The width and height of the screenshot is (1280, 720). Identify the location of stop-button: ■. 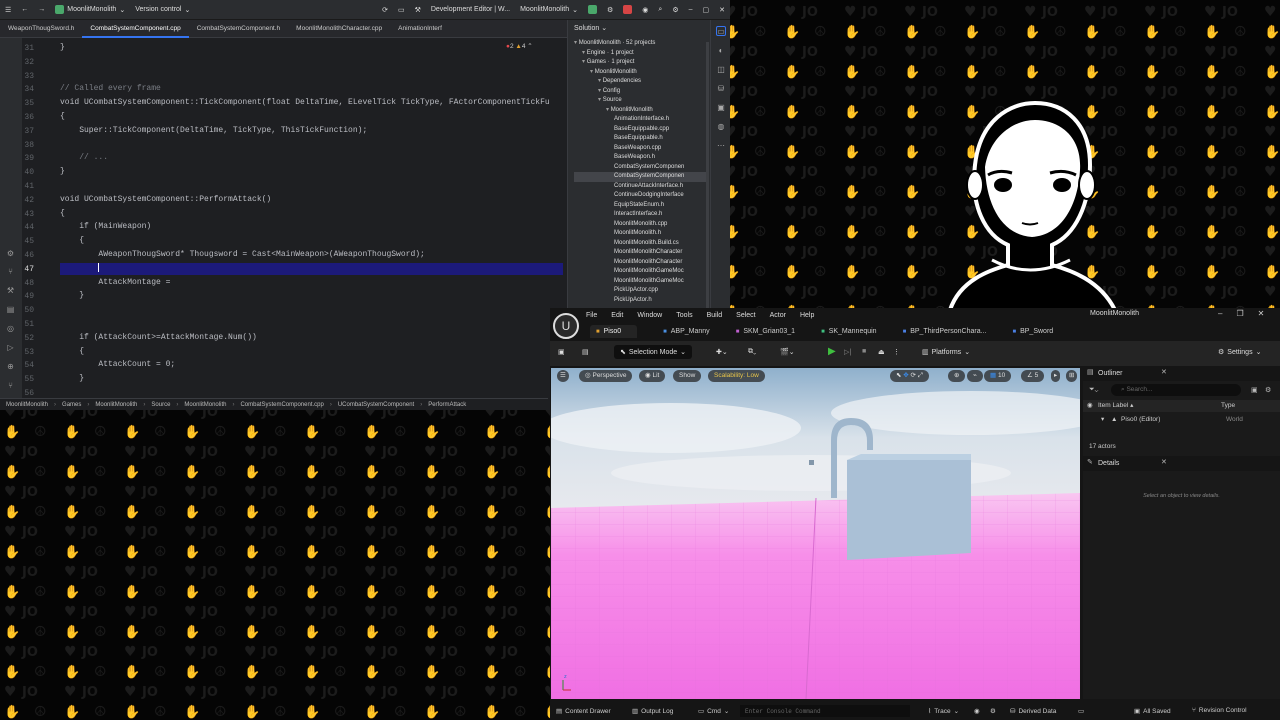
(864, 351).